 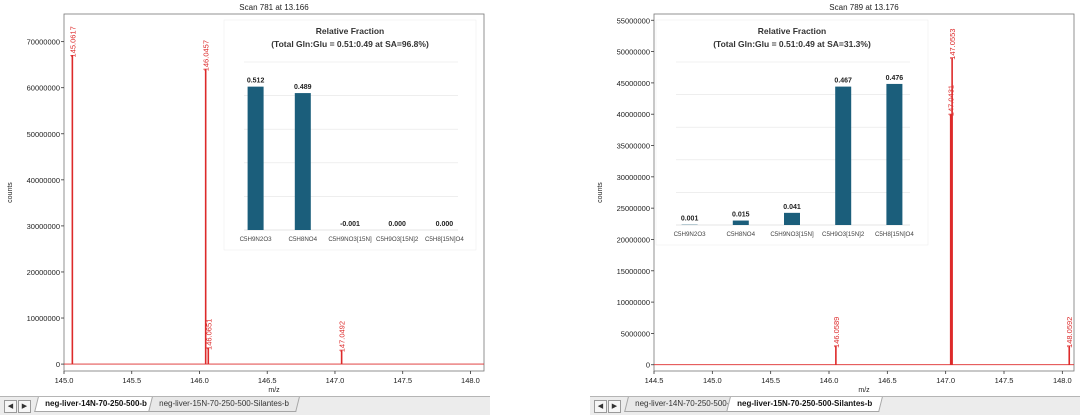 I want to click on inset-subtitle: (Total Gln:Glu = 0.51:0.49 at SA=31.3%), so click(x=792, y=44).